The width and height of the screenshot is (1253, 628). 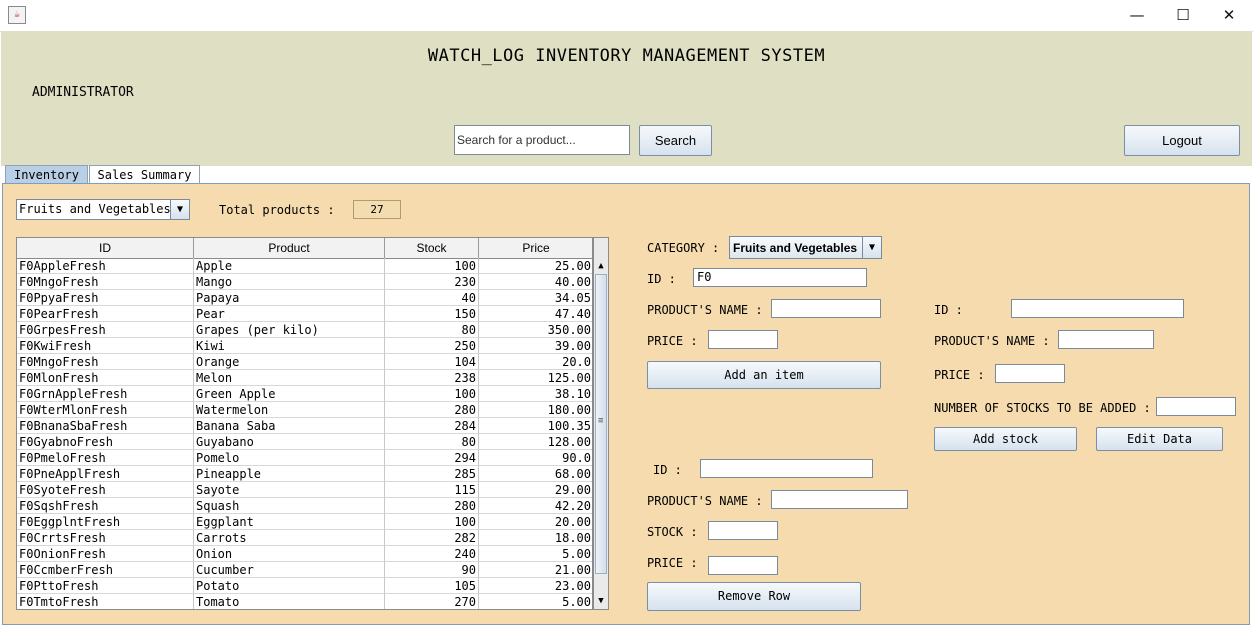 I want to click on minimize-icon: —, so click(x=1137, y=15).